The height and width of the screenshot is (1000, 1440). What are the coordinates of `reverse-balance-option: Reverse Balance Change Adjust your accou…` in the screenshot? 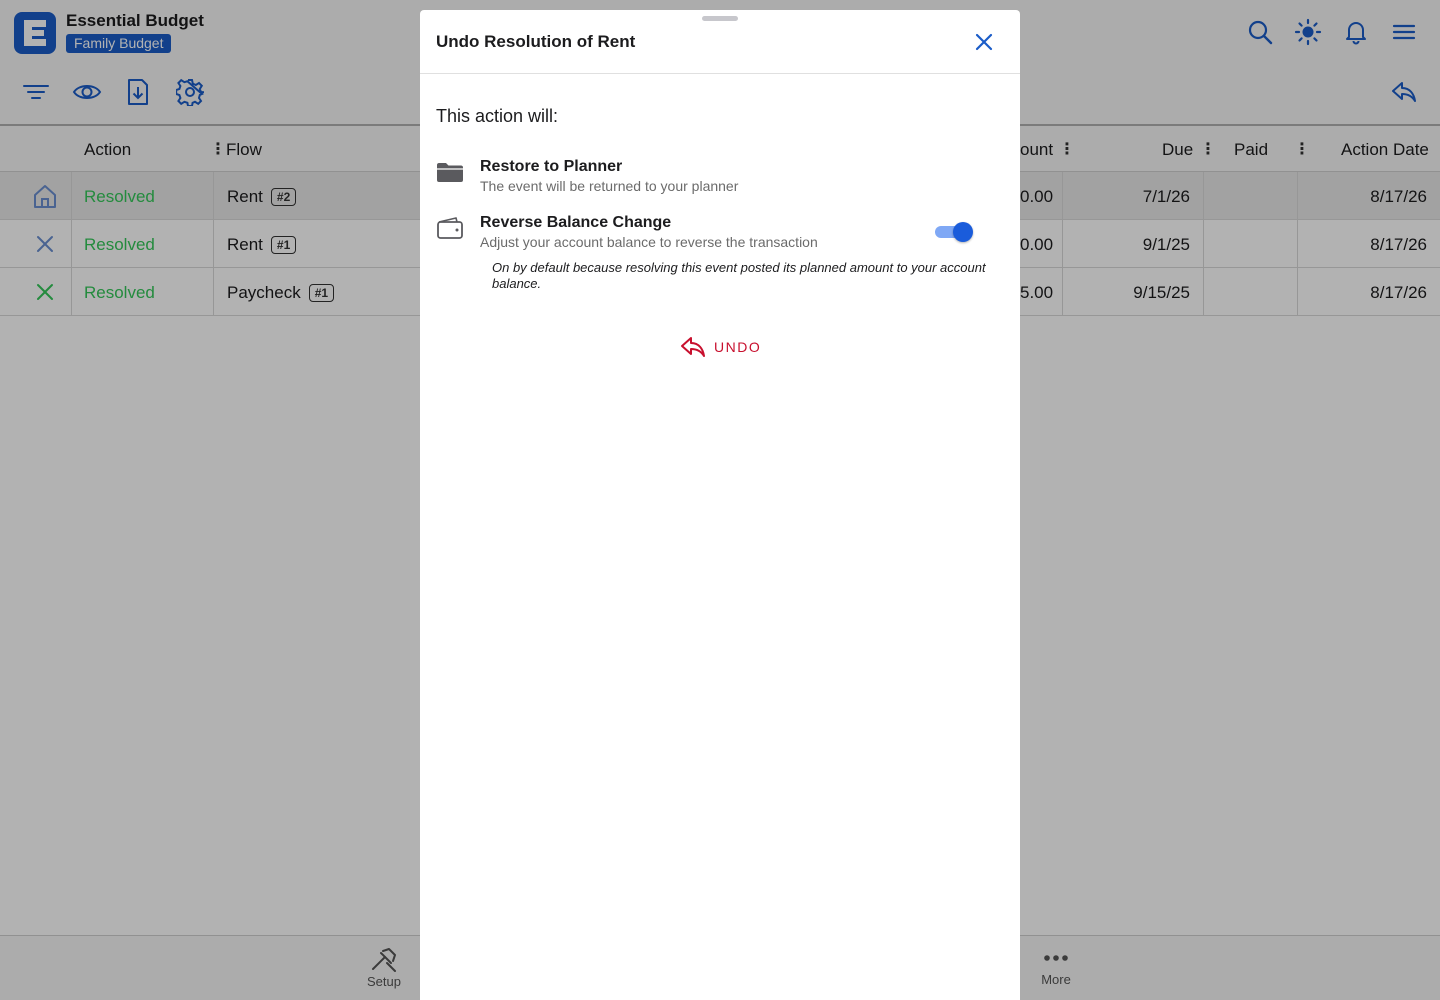 It's located at (721, 259).